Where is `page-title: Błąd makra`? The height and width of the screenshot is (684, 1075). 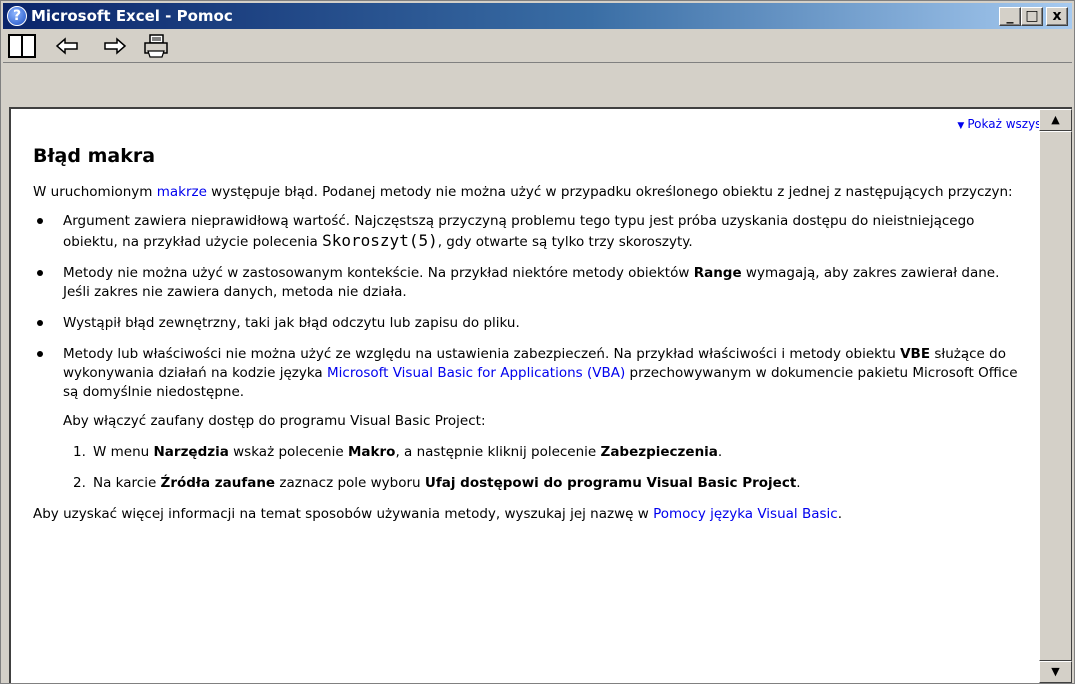
page-title: Błąd makra is located at coordinates (94, 156).